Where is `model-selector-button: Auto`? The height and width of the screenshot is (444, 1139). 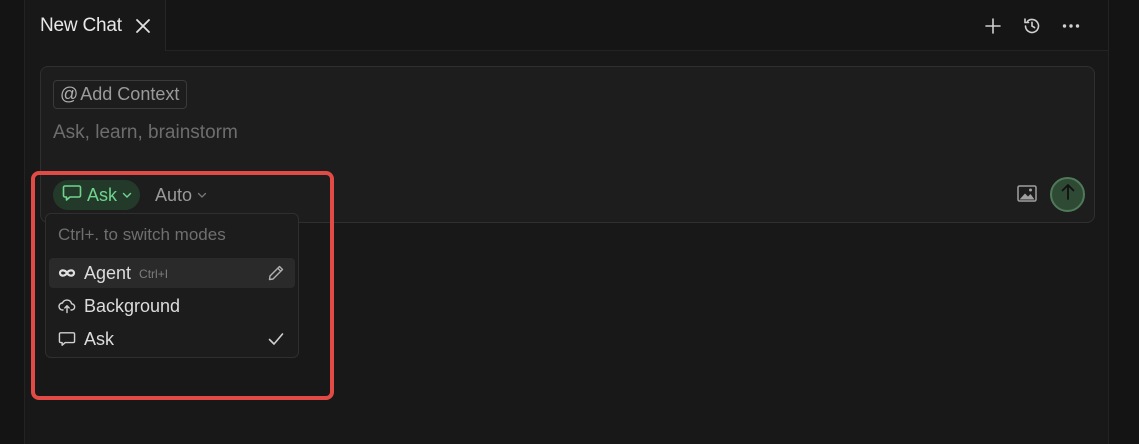
model-selector-button: Auto is located at coordinates (181, 195).